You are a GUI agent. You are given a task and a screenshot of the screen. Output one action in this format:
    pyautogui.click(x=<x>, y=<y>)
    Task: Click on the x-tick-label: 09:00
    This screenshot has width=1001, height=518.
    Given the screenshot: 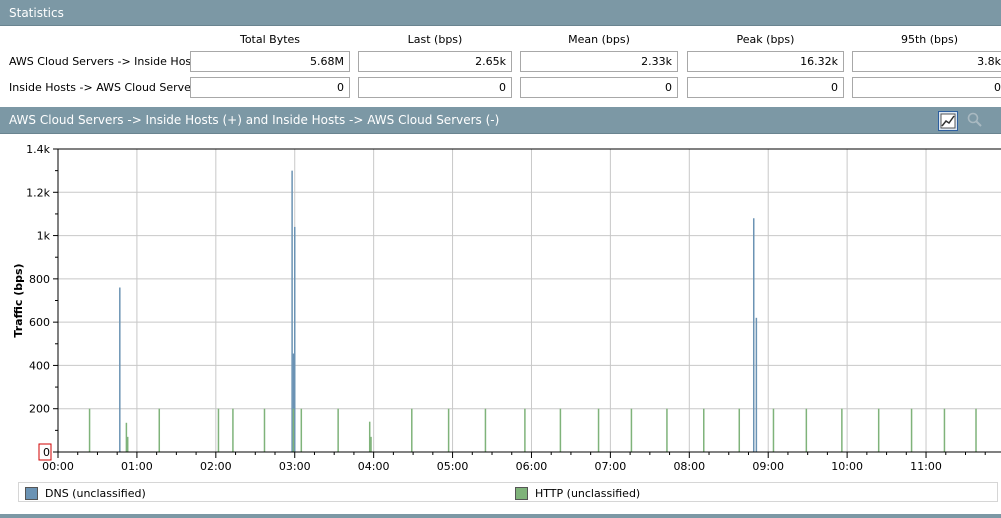 What is the action you would take?
    pyautogui.click(x=768, y=466)
    